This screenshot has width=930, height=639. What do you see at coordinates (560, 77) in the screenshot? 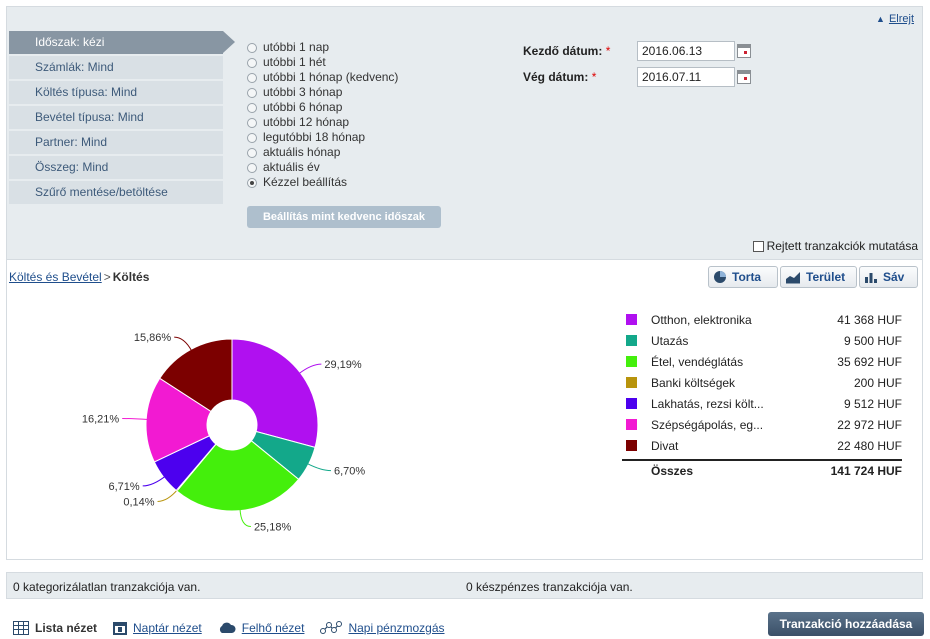
I see `end-date-label: Vég dátum: *` at bounding box center [560, 77].